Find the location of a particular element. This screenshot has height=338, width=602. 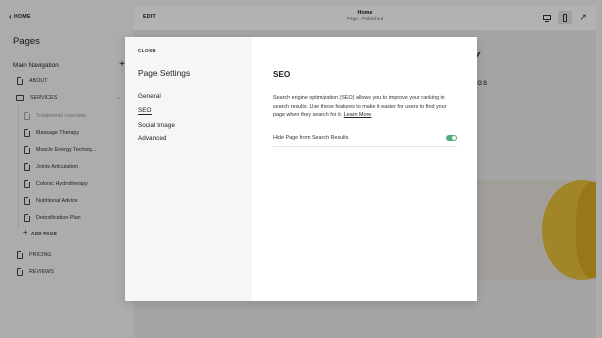

page-settings-tabs: General SEO Social Image Advanced is located at coordinates (156, 121).